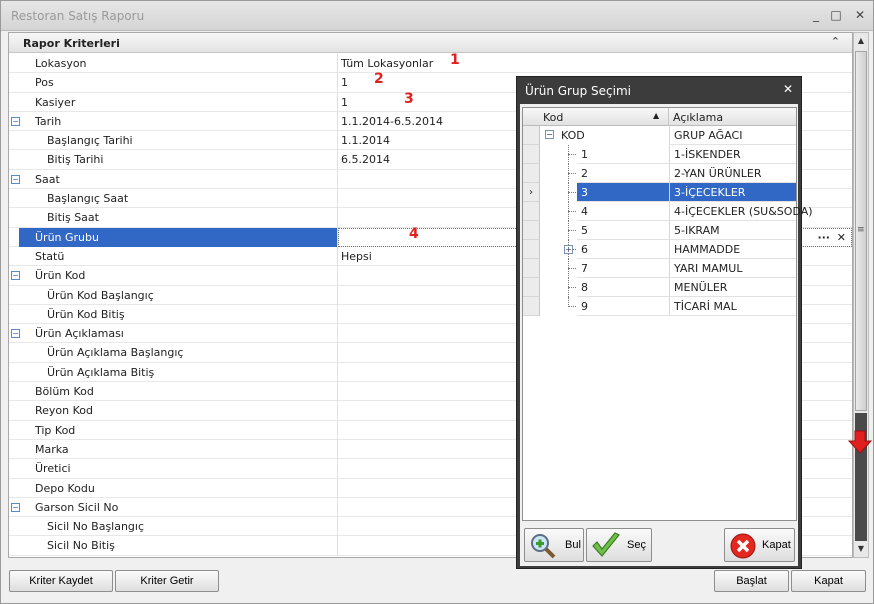 The image size is (874, 604). I want to click on tree-line, so click(572, 306).